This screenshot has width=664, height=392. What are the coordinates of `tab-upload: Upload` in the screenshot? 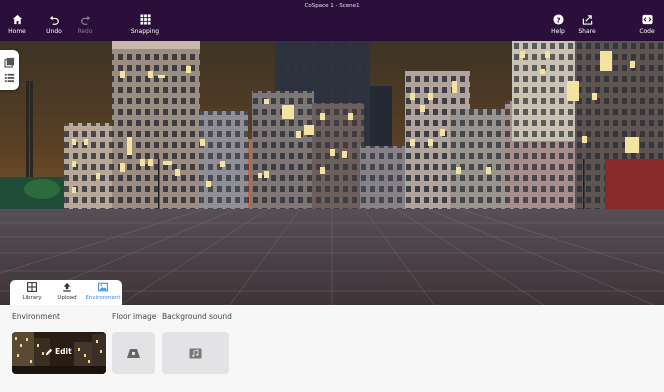 It's located at (67, 293).